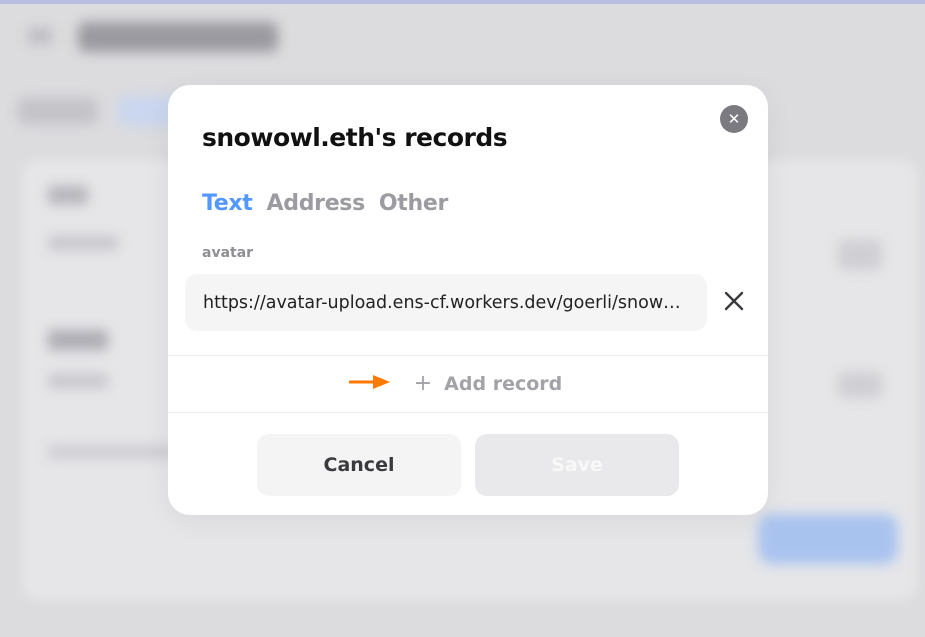 The height and width of the screenshot is (637, 925). Describe the element at coordinates (227, 203) in the screenshot. I see `tab-text: Text` at that location.